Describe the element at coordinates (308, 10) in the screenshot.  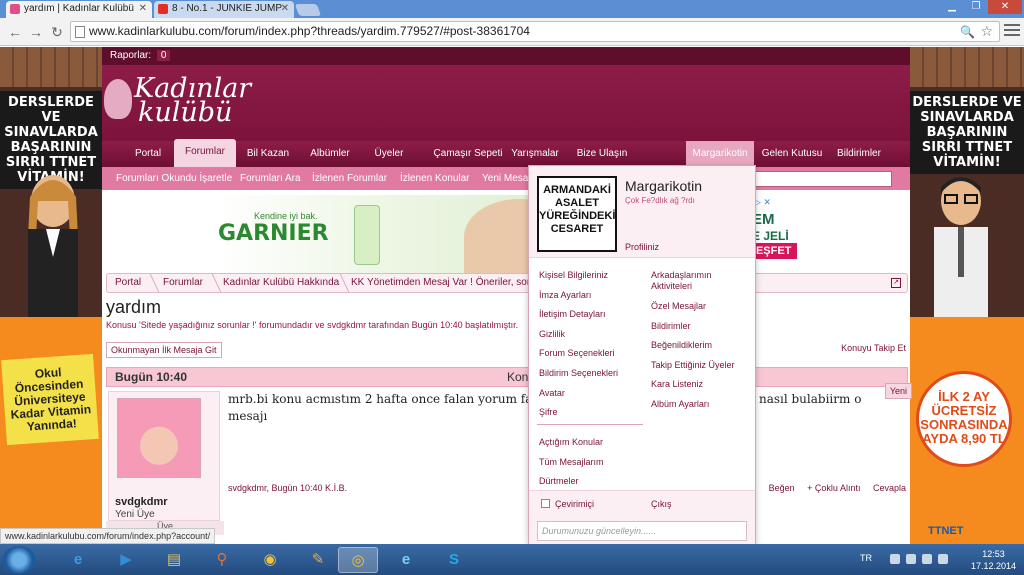
I see `new-tab-button` at that location.